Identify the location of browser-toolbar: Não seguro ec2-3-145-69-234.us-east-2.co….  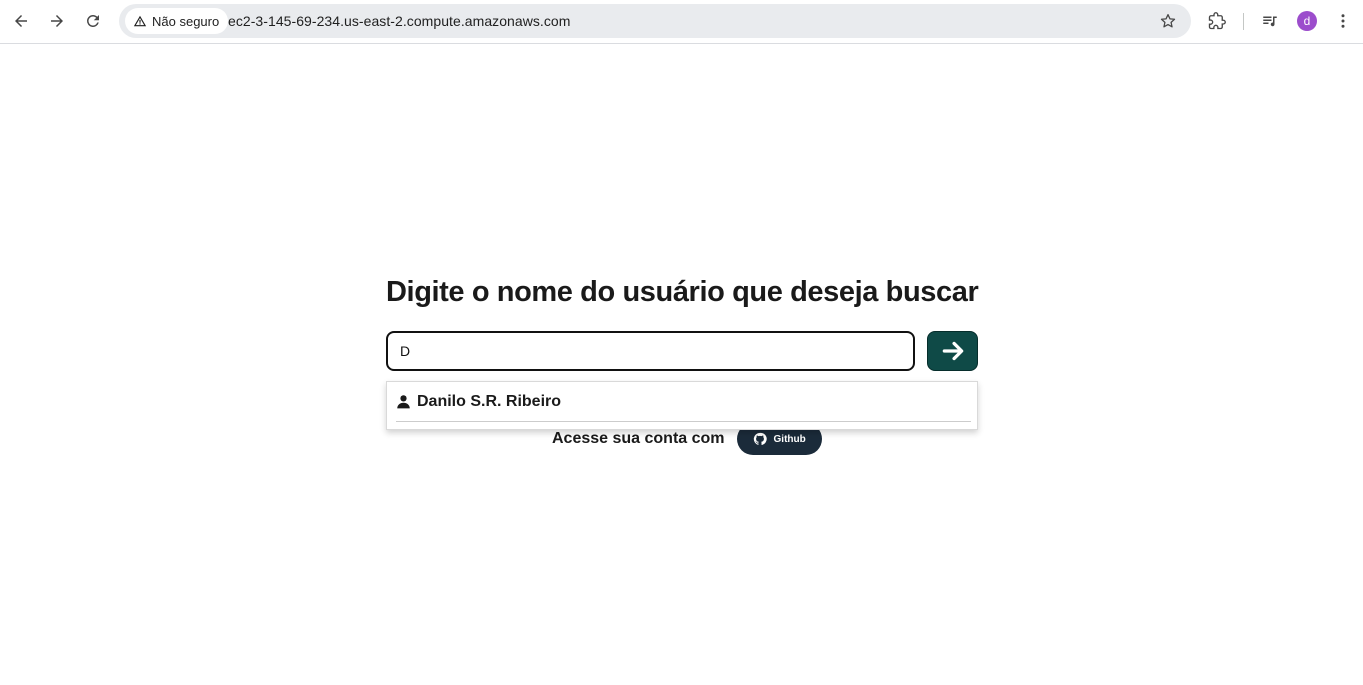
(681, 22).